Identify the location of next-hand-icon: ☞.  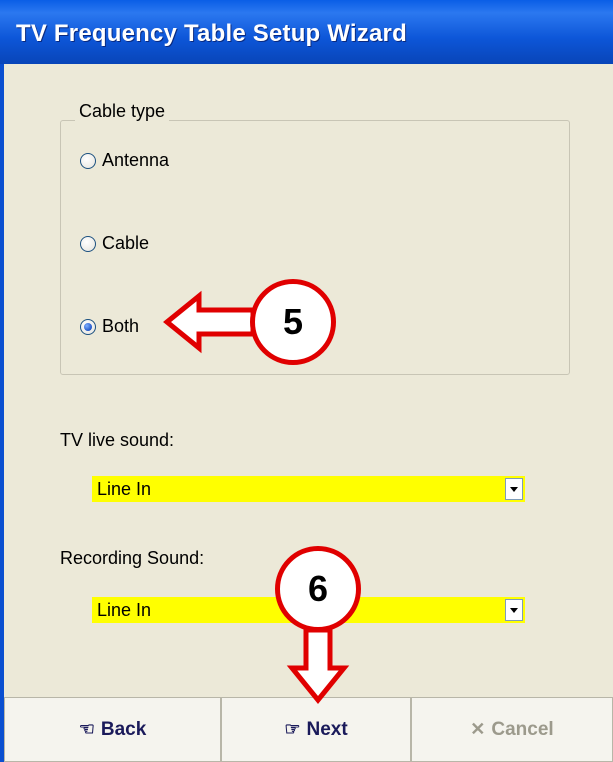
(292, 729).